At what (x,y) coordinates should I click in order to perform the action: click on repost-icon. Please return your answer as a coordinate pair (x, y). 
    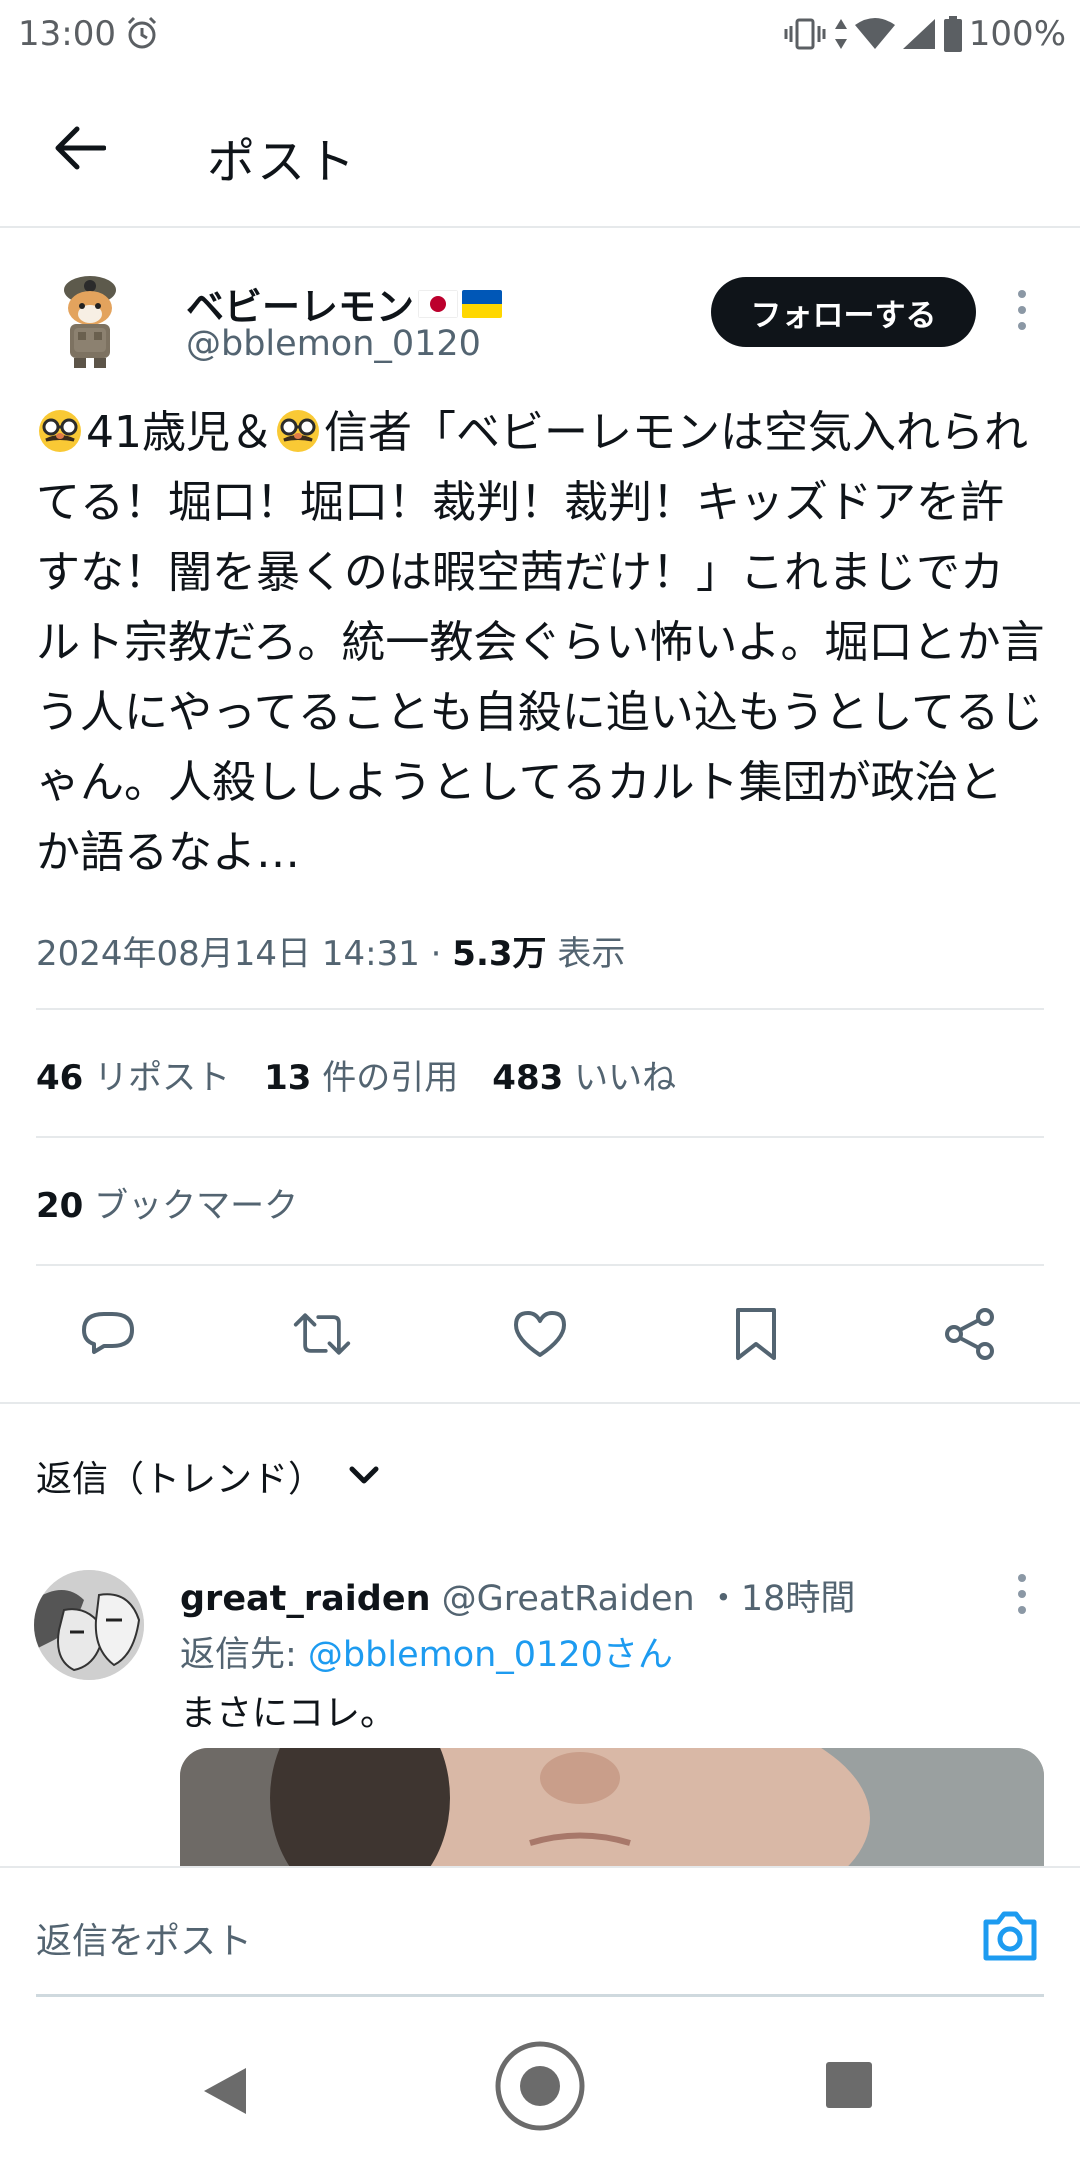
    Looking at the image, I should click on (322, 1334).